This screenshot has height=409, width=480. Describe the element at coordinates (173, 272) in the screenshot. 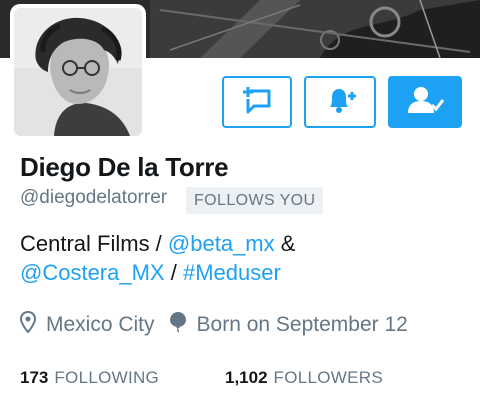

I see `bio-text: /` at that location.